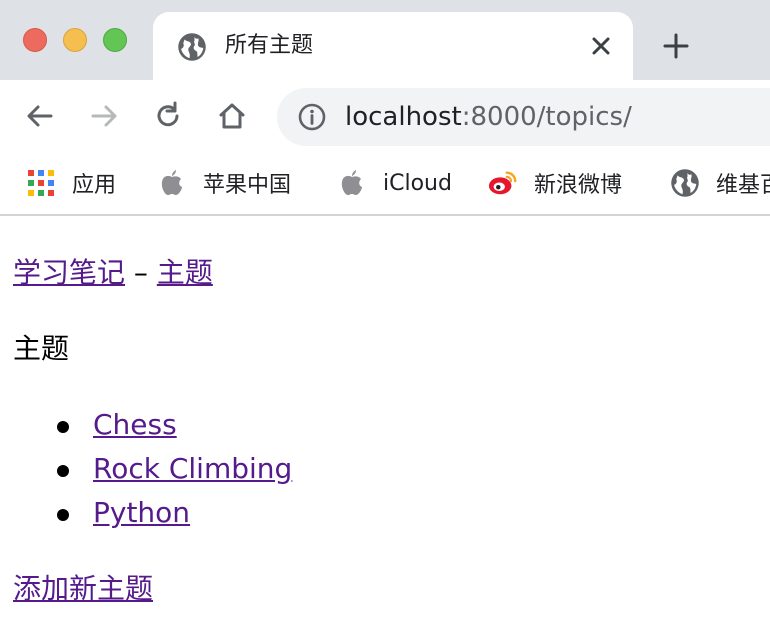 The image size is (770, 622). I want to click on address-bar: localhost:8000/topics/, so click(523, 117).